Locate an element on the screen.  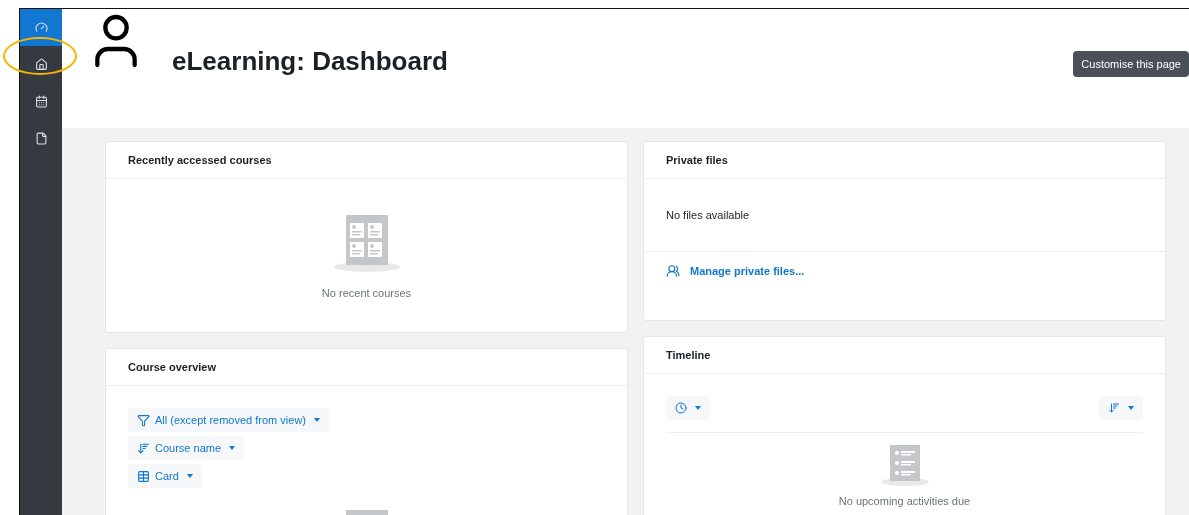
dropdown-button: All (except removed from view) is located at coordinates (228, 420).